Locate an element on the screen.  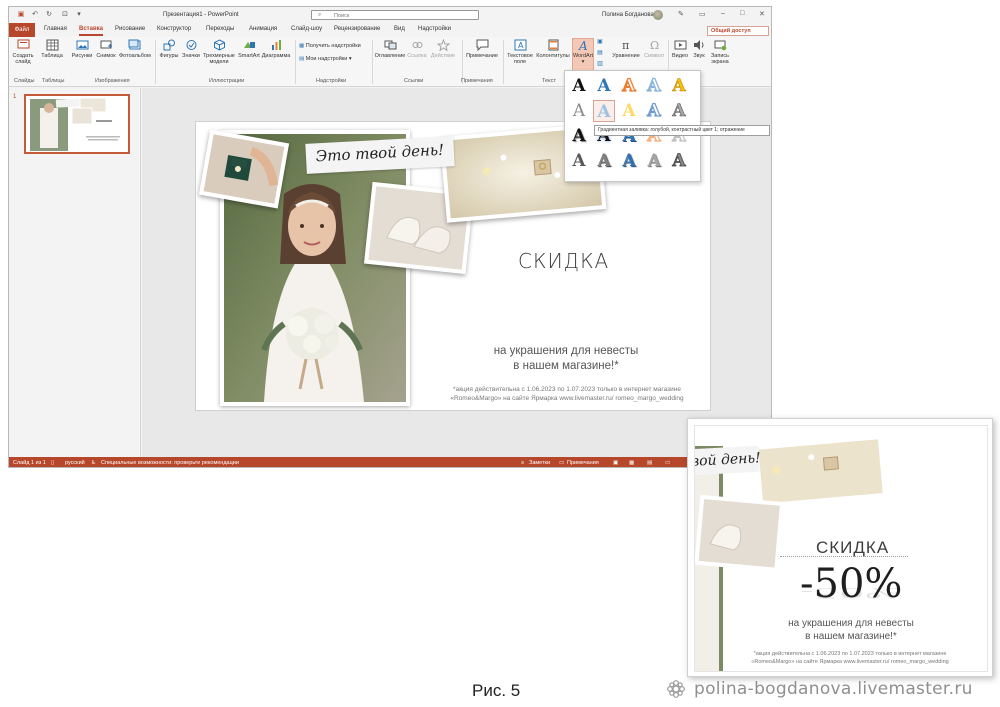
avatar is located at coordinates (658, 15).